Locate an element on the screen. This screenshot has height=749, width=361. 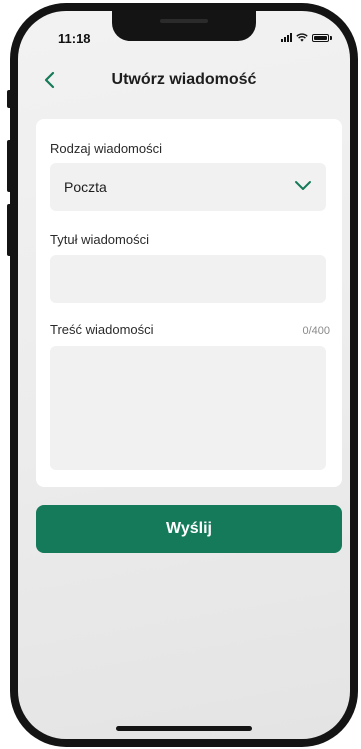
send-button: Wyślij is located at coordinates (189, 529).